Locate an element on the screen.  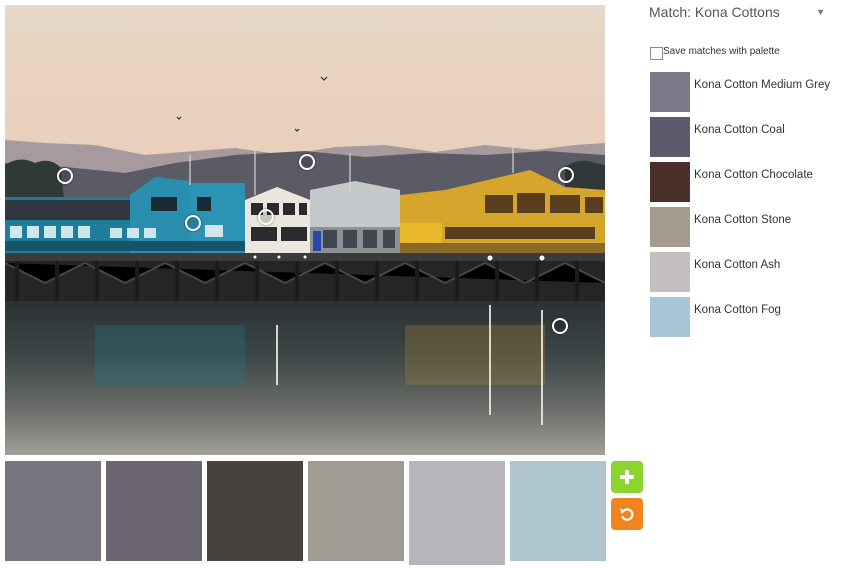
match-item: Kona Cotton Stone is located at coordinates (750, 227).